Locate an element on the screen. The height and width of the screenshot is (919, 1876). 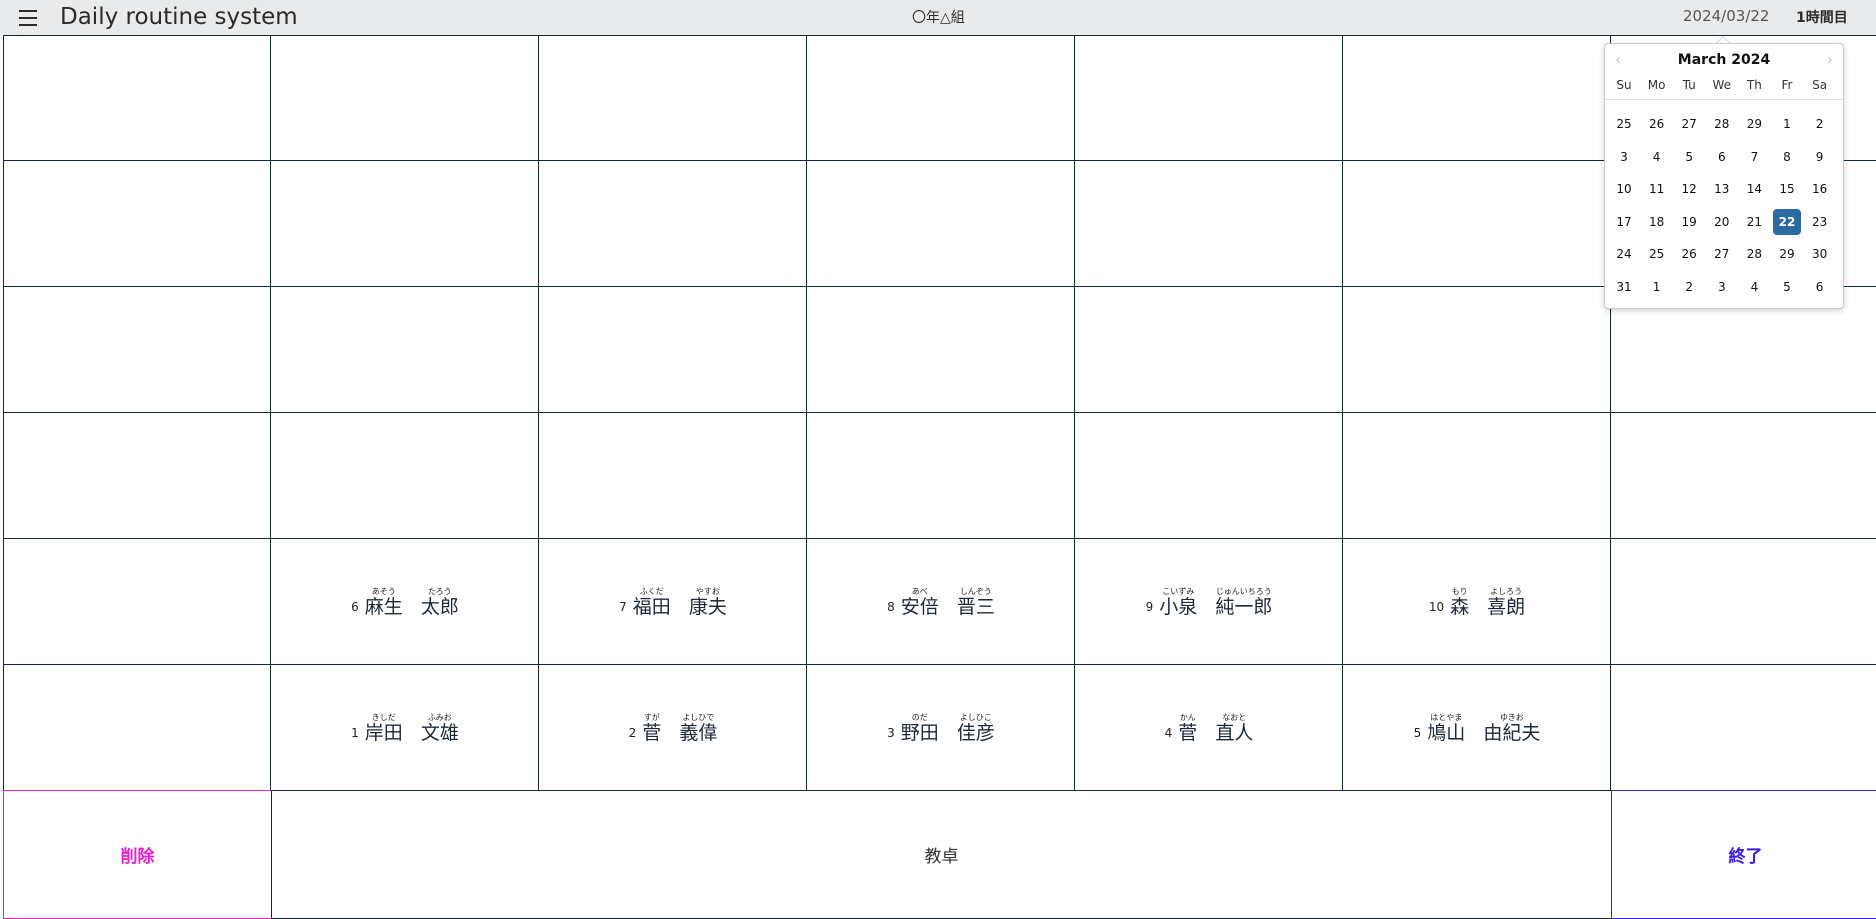
app-title: Daily routine system is located at coordinates (179, 17).